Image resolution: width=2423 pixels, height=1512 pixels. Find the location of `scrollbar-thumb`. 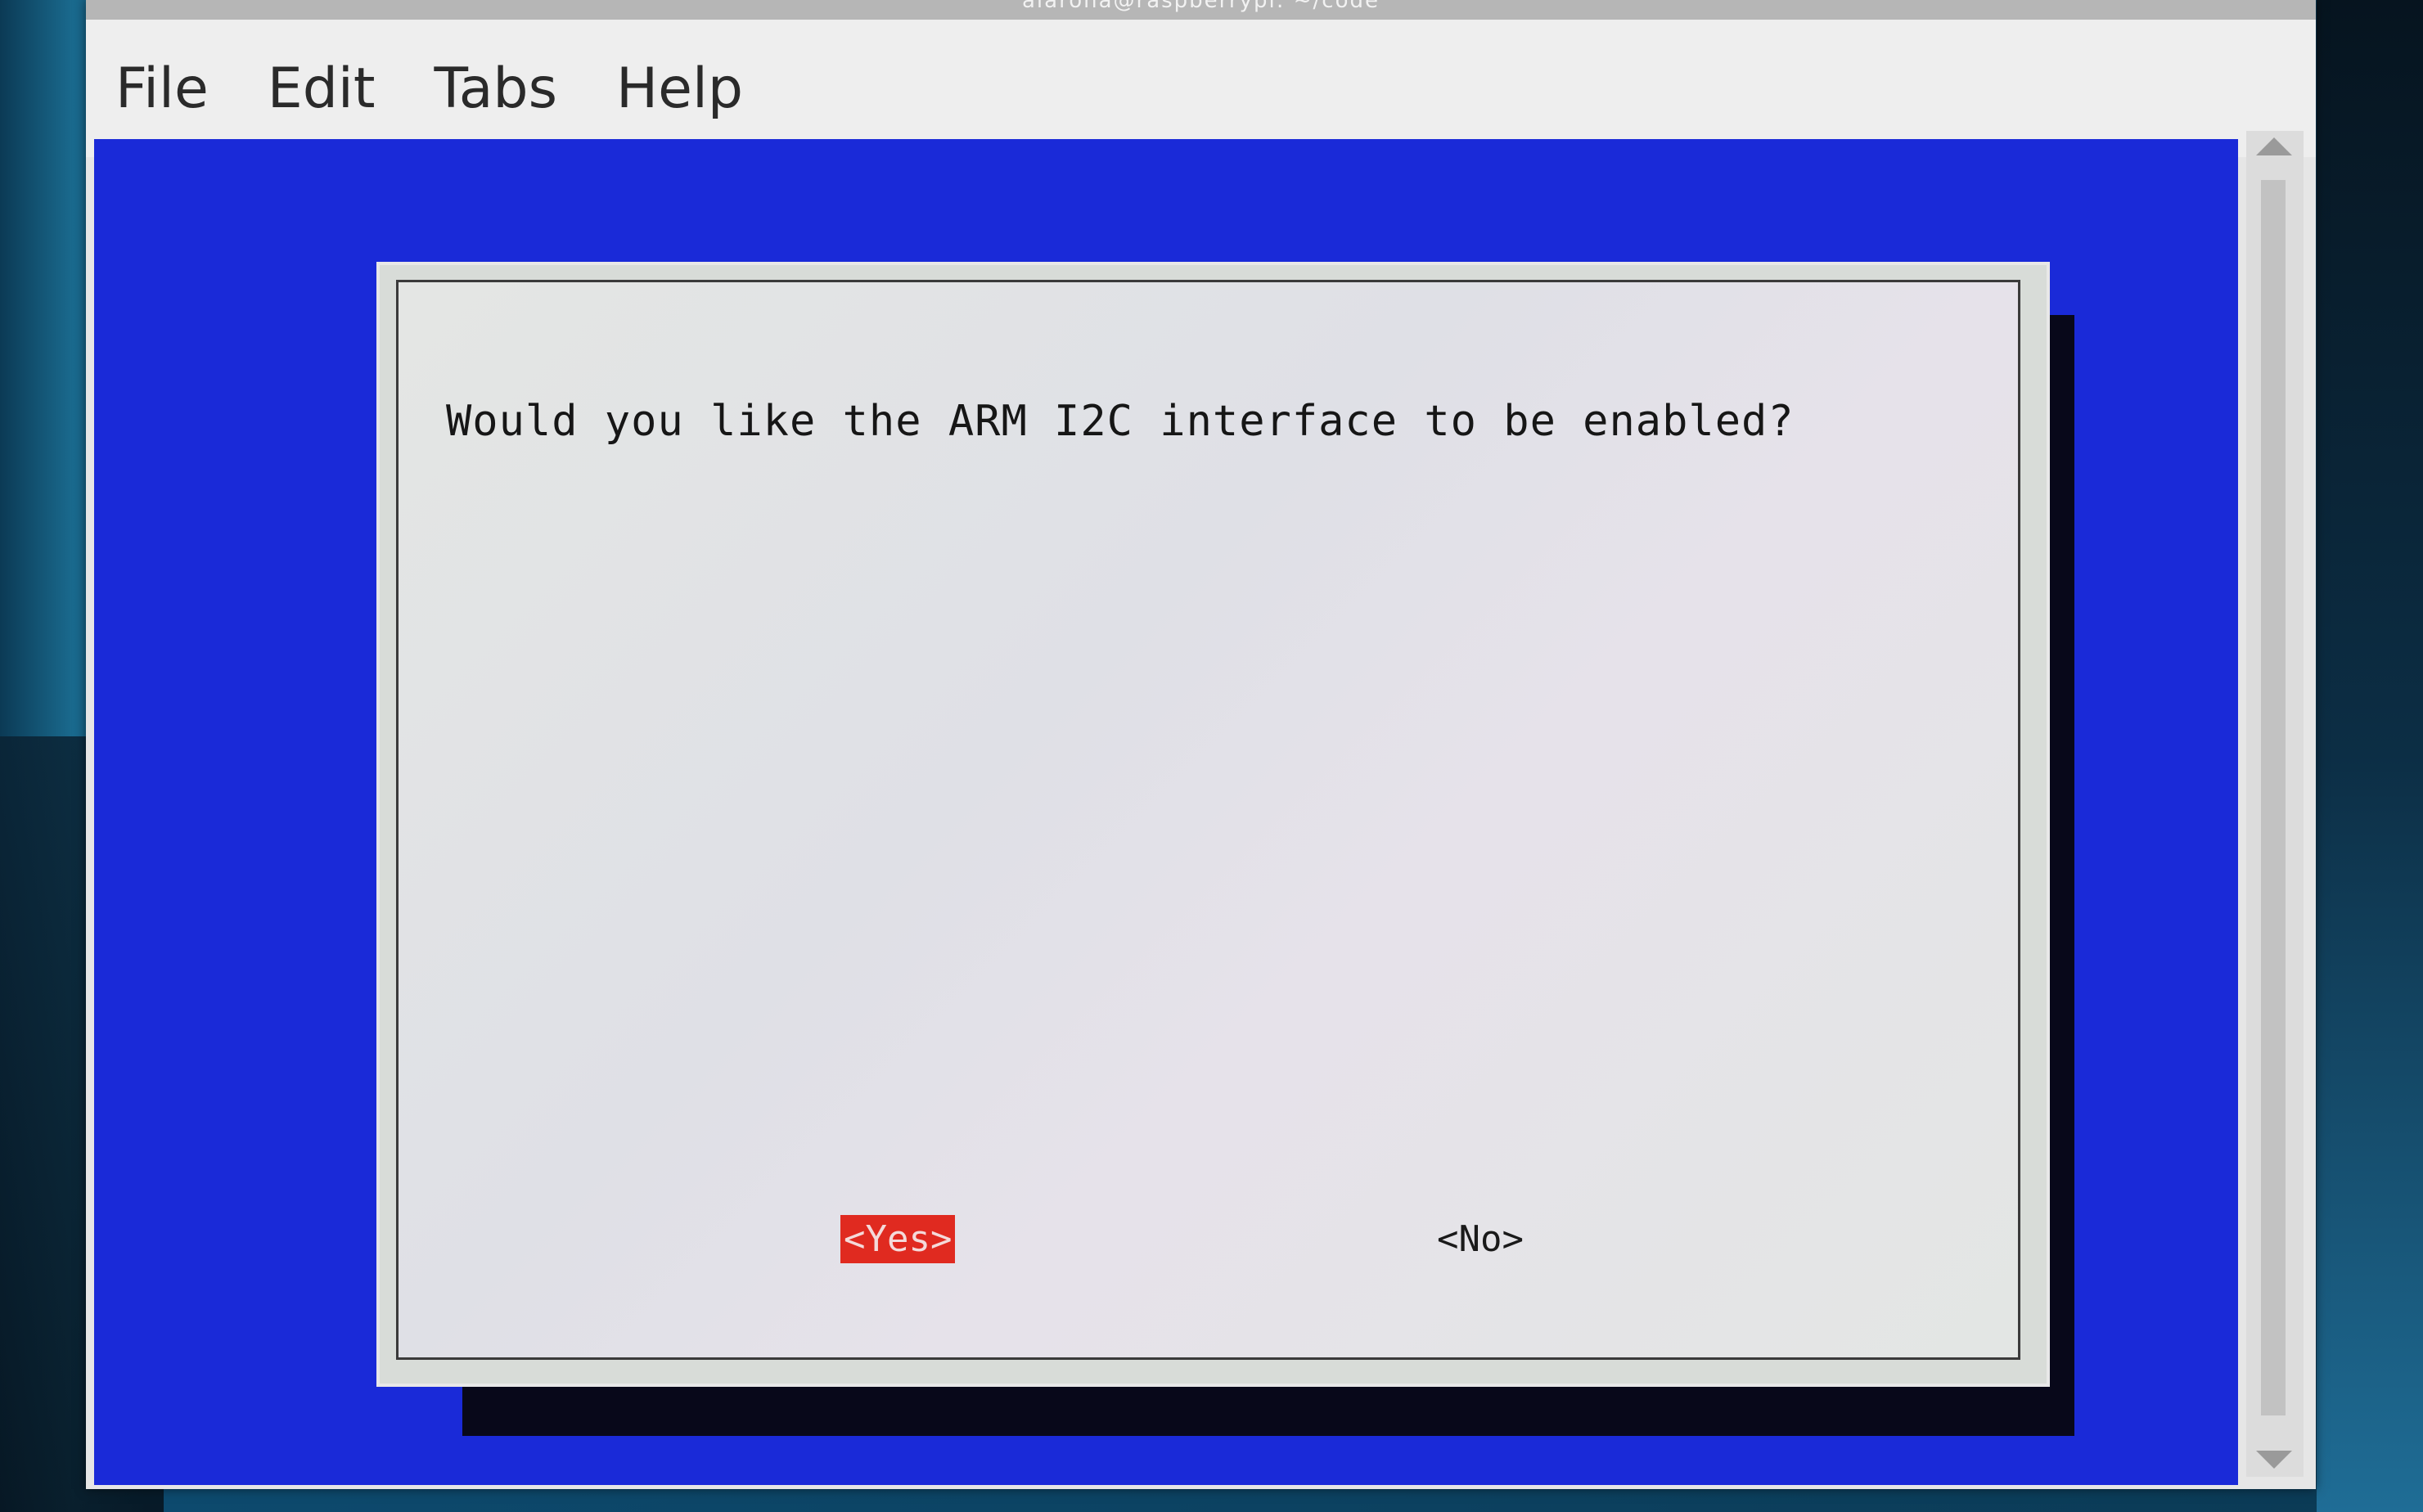

scrollbar-thumb is located at coordinates (2273, 798).